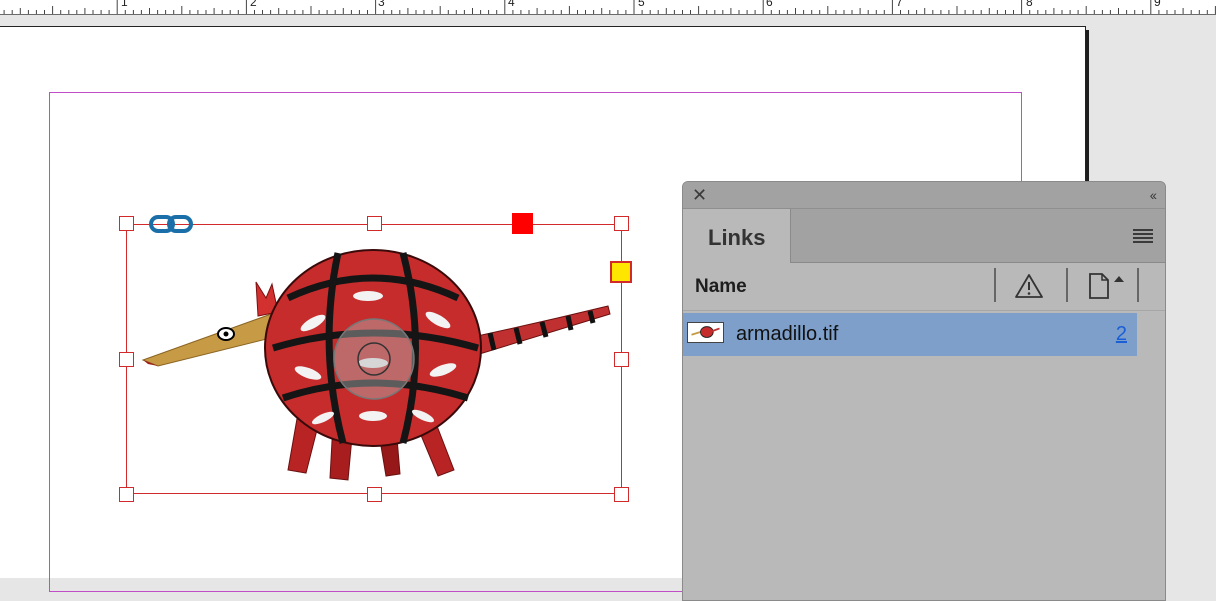  What do you see at coordinates (1157, 4) in the screenshot?
I see `ruler-number: 9` at bounding box center [1157, 4].